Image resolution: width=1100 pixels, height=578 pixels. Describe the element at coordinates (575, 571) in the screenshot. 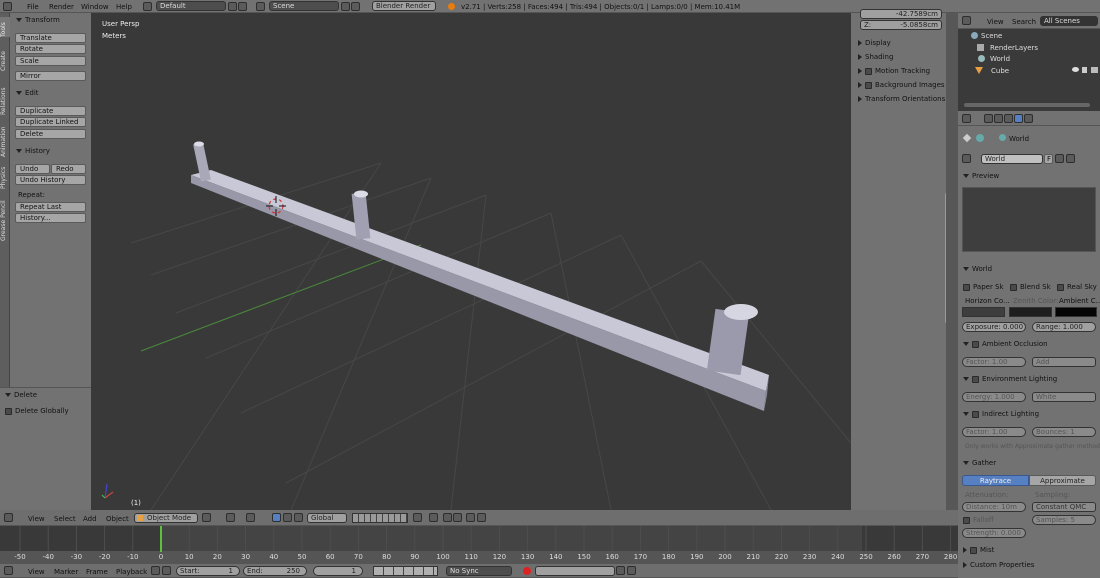

I see `keying-set-field` at that location.